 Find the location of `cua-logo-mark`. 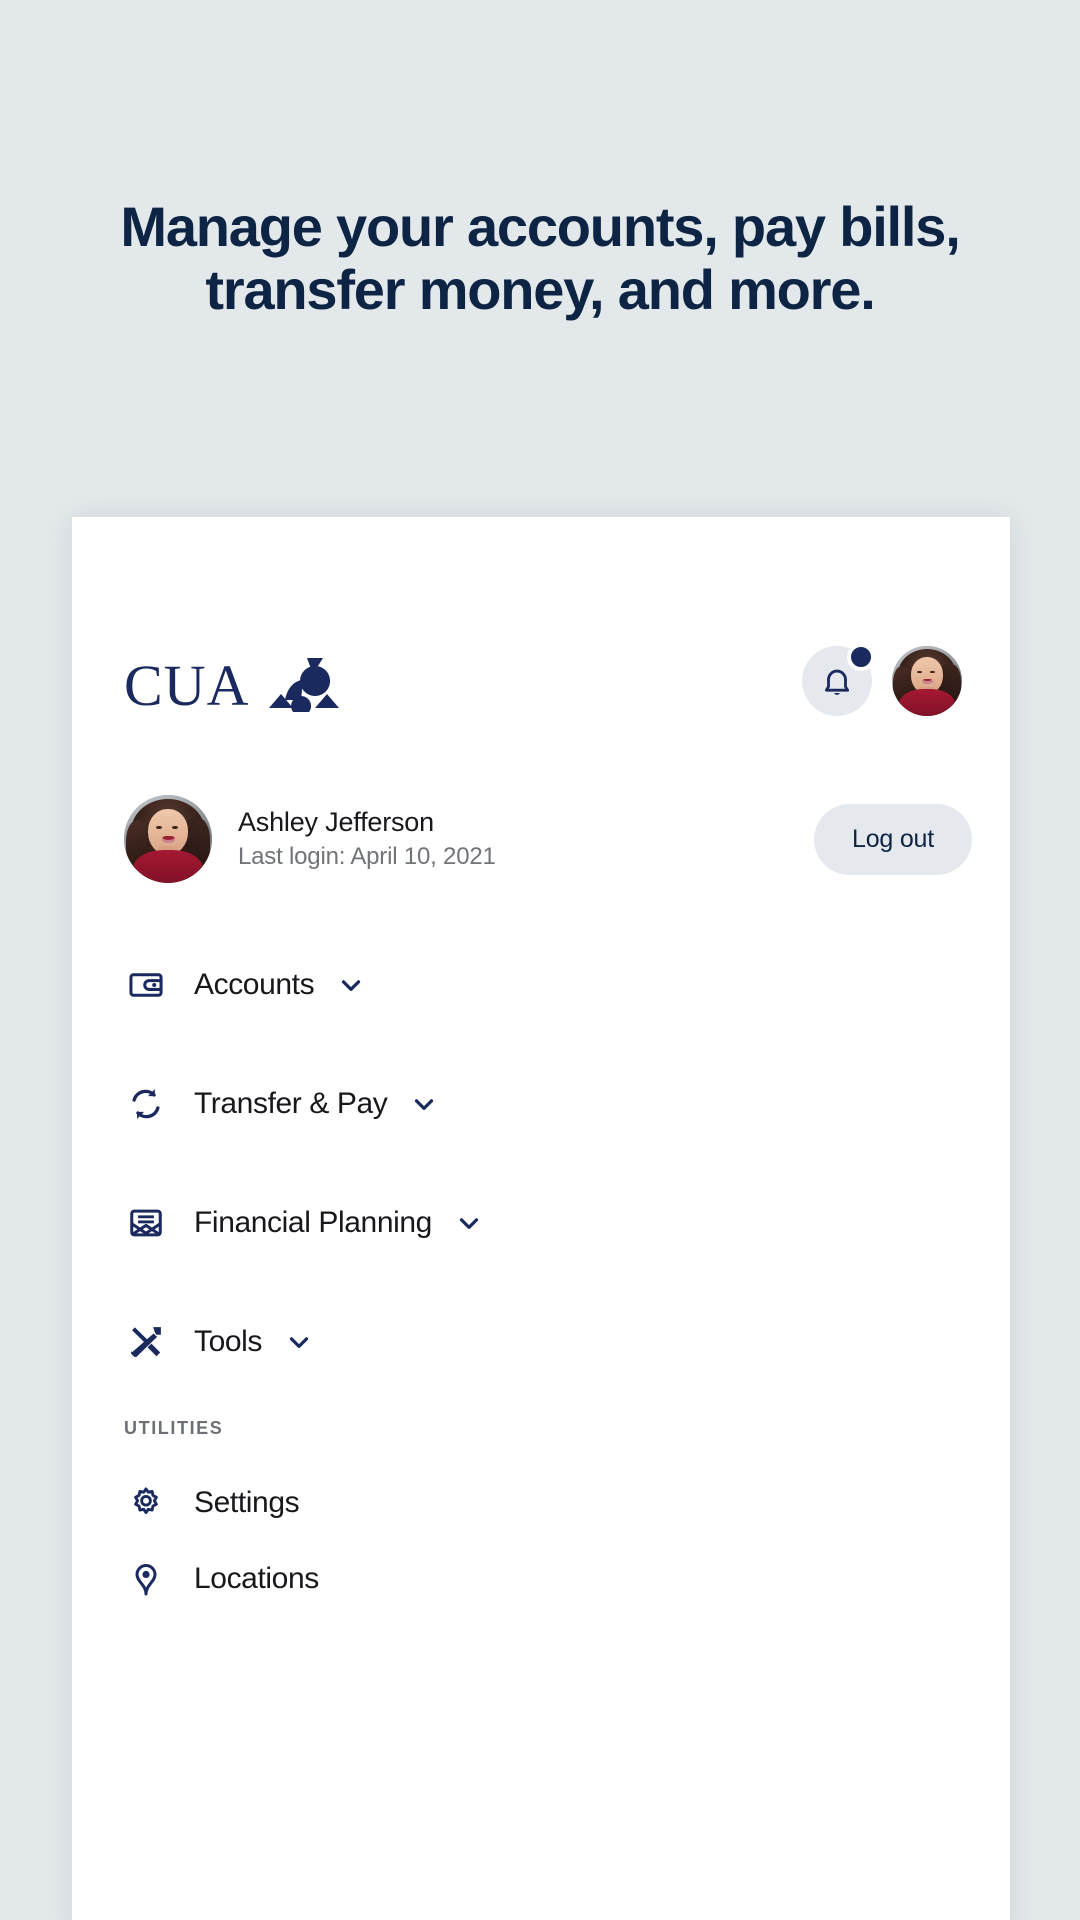

cua-logo-mark is located at coordinates (304, 685).